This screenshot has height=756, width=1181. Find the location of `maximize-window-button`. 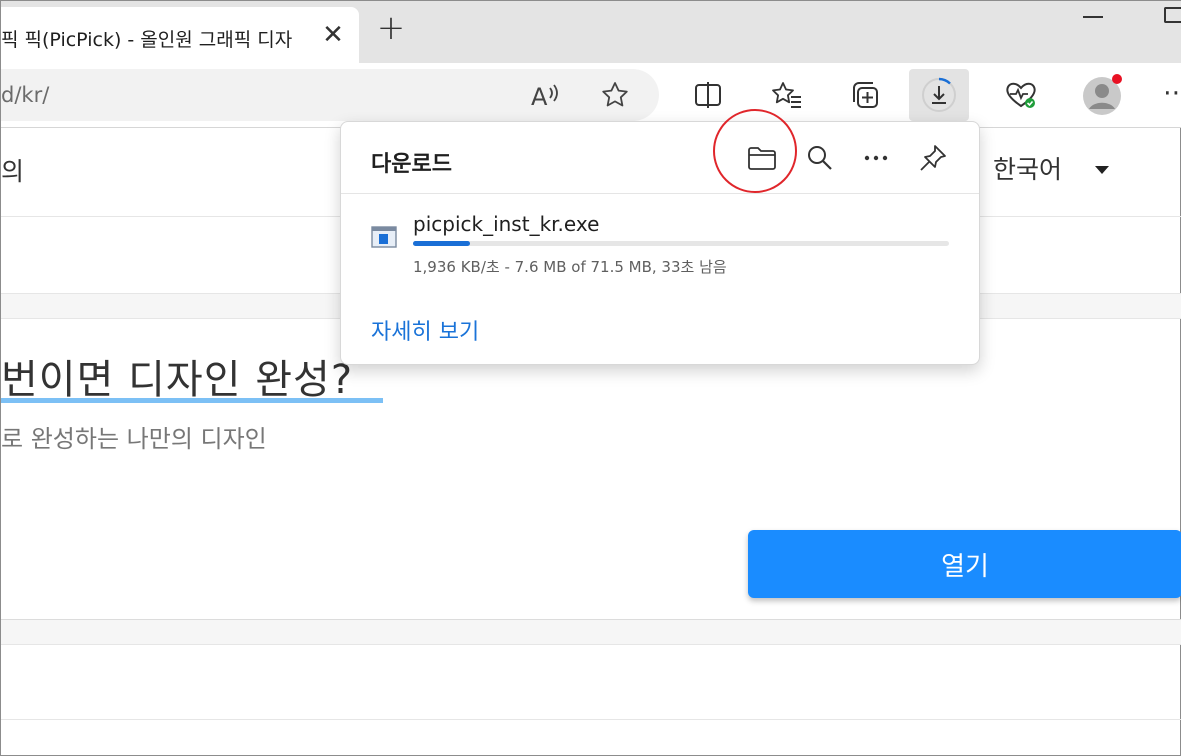

maximize-window-button is located at coordinates (1172, 15).